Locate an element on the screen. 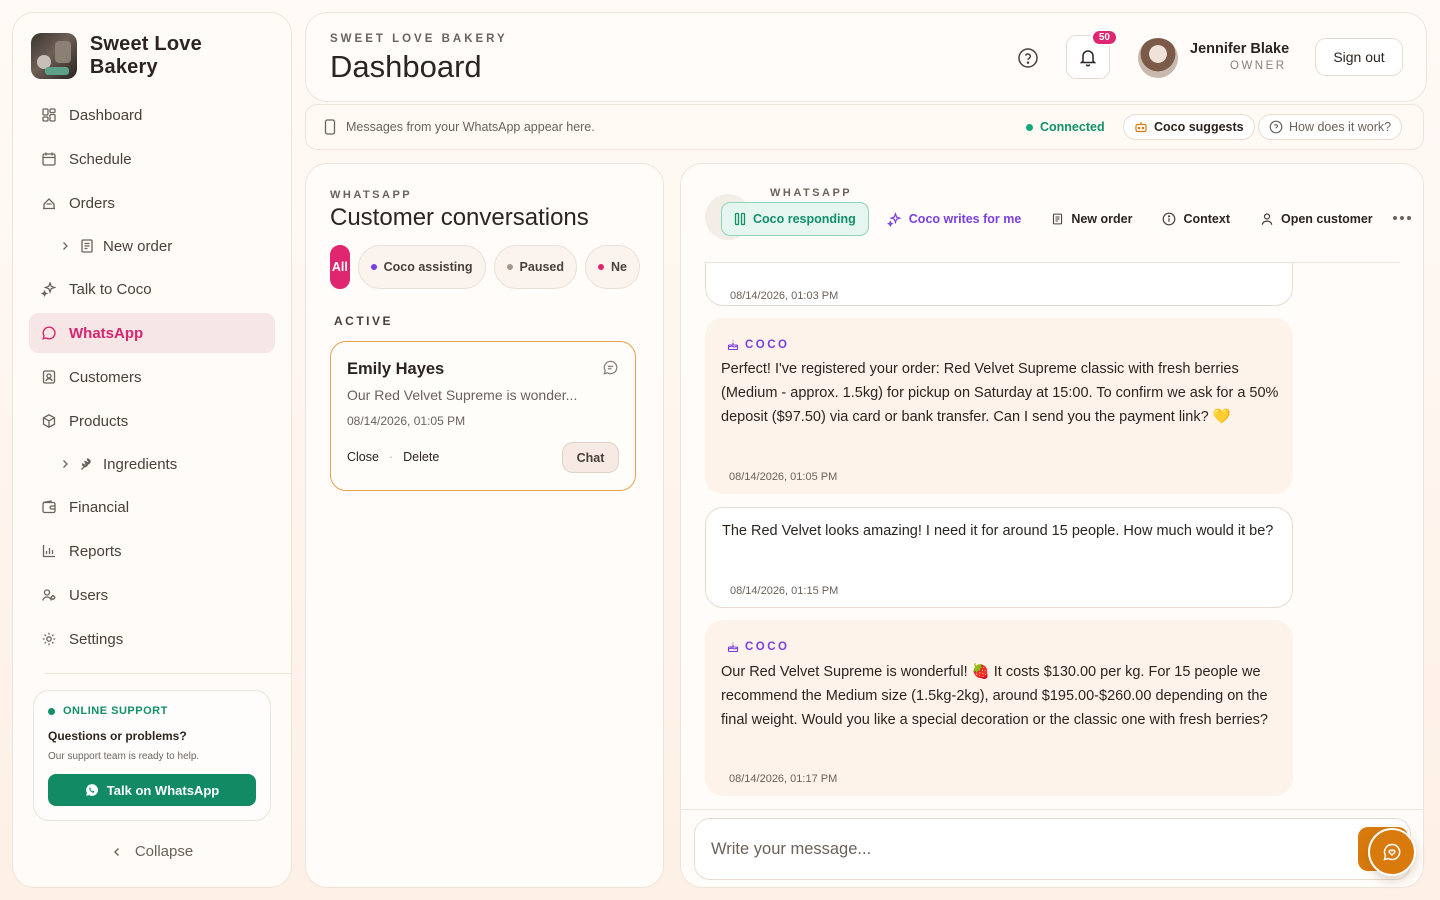 Image resolution: width=1440 pixels, height=900 pixels. sidebar-item-label: Financial is located at coordinates (99, 507).